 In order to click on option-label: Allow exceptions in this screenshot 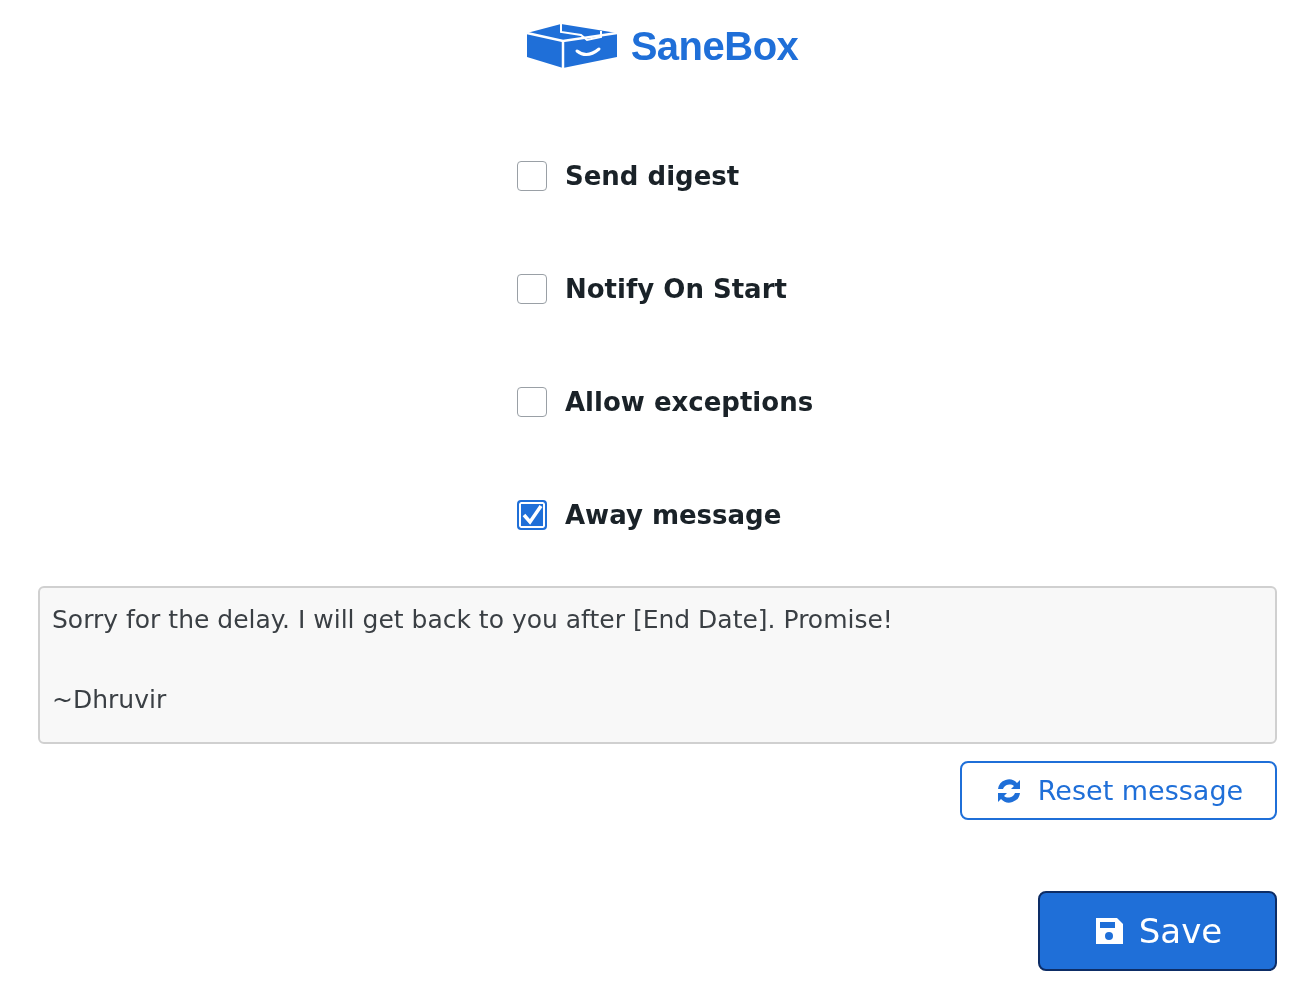, I will do `click(689, 402)`.